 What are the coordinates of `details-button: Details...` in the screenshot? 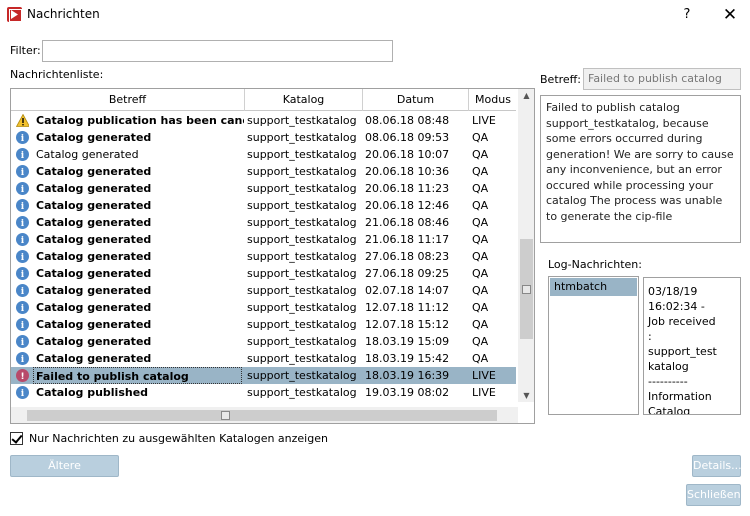 It's located at (717, 466).